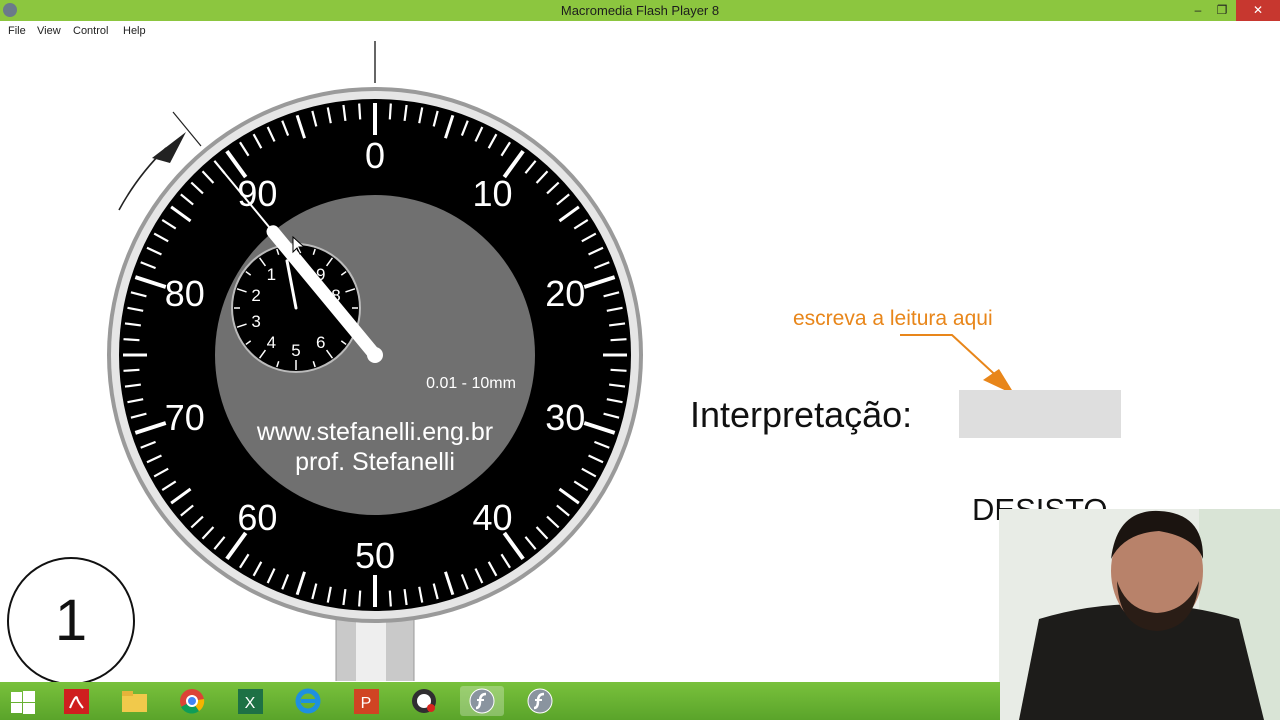 The image size is (1280, 720). What do you see at coordinates (299, 245) in the screenshot?
I see `mouse-cursor-icon` at bounding box center [299, 245].